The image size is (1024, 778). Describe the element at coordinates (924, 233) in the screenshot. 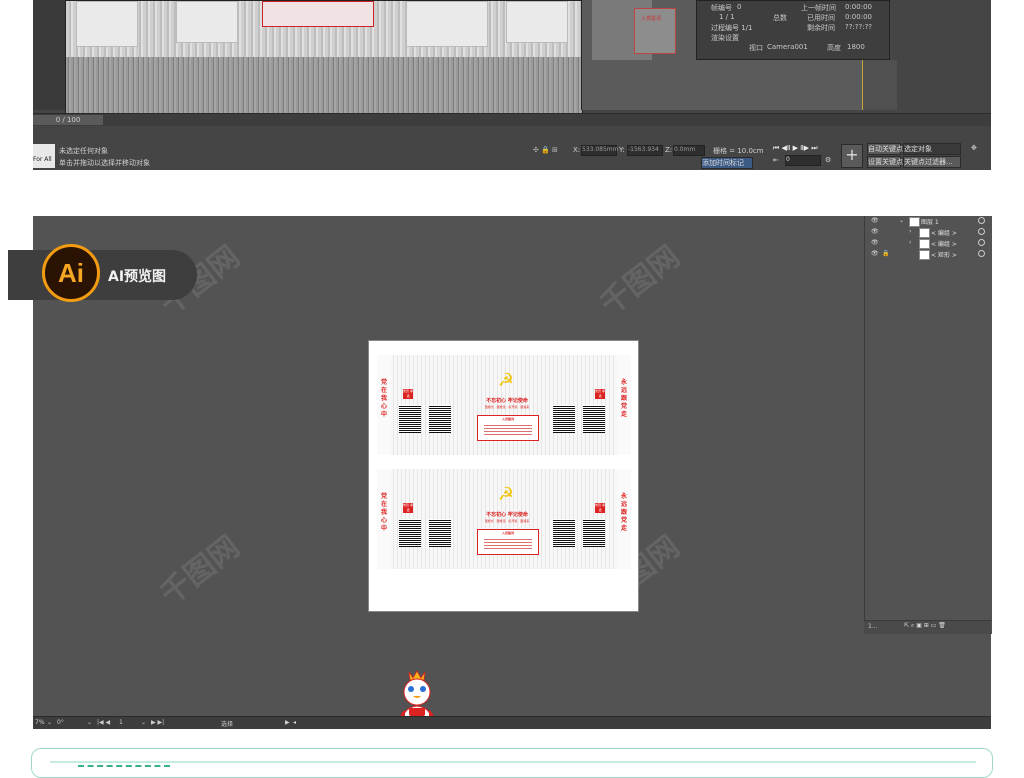

I see `layer-thumbnail` at that location.